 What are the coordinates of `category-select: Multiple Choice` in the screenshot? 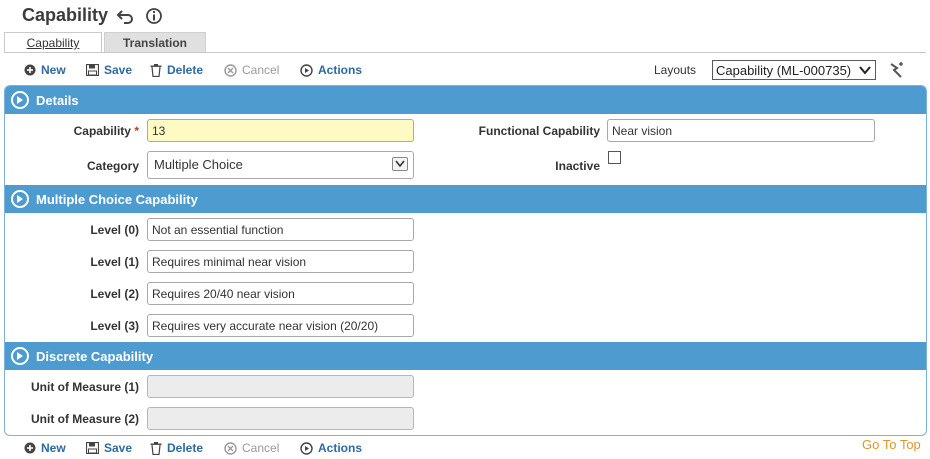 It's located at (280, 165).